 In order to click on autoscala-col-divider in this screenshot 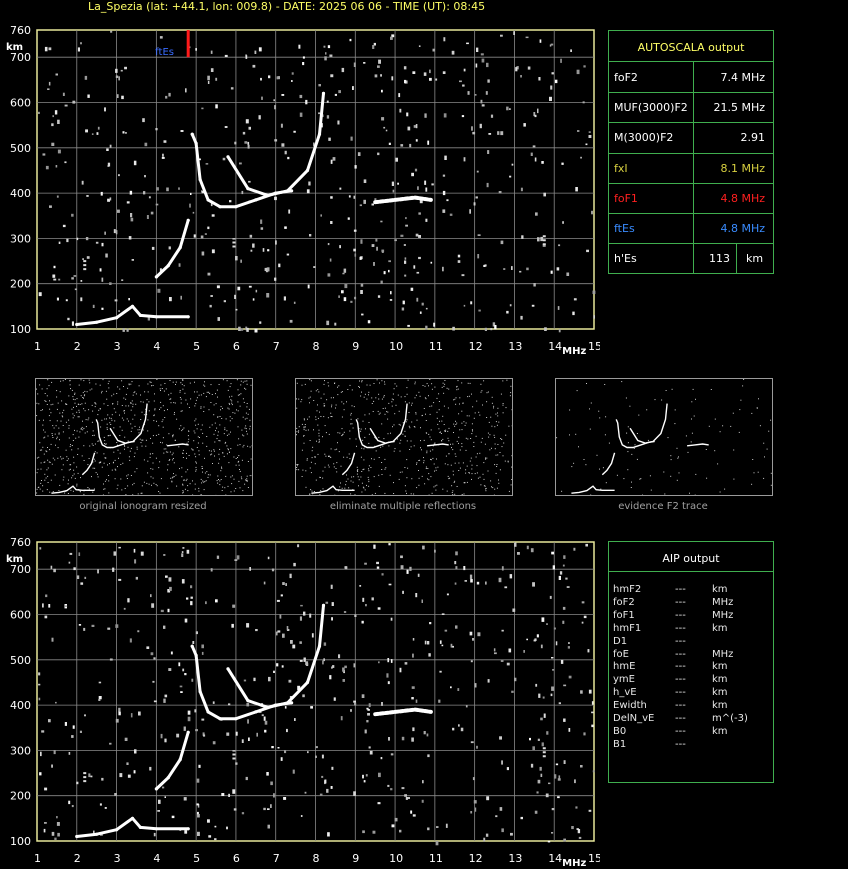, I will do `click(693, 77)`.